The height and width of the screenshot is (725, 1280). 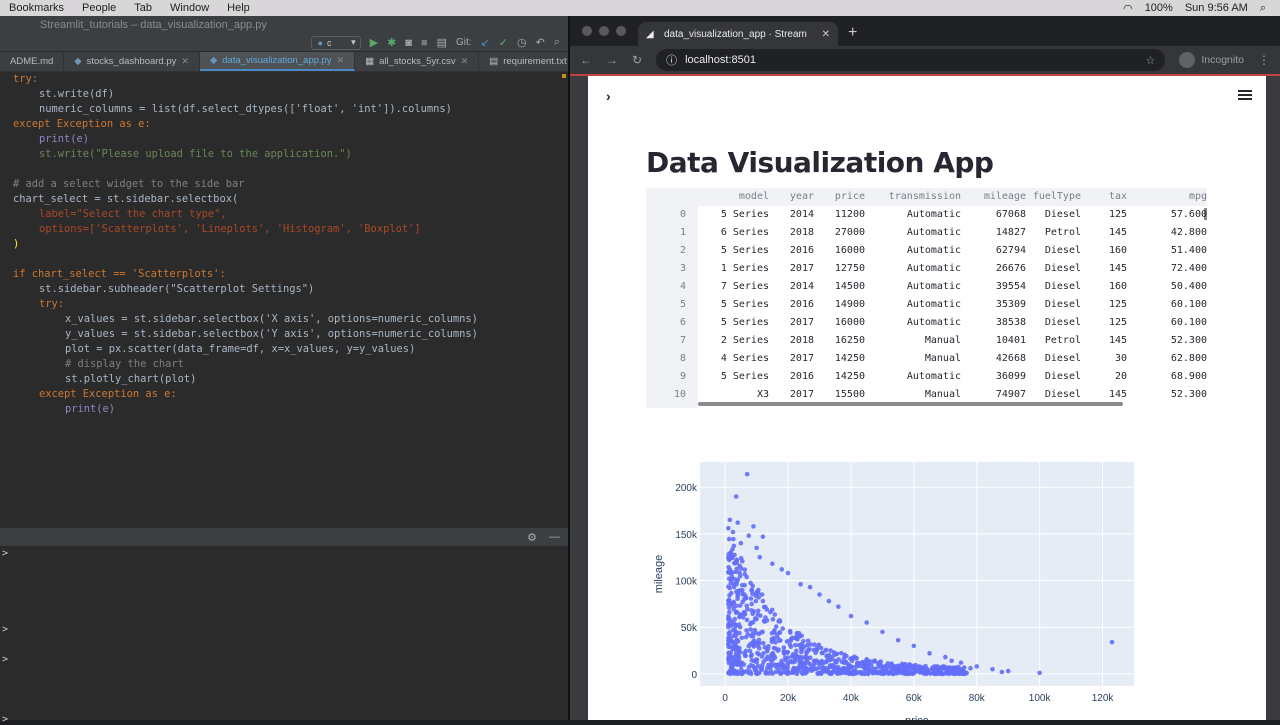 I want to click on table-index-cell: 0, so click(x=683, y=215).